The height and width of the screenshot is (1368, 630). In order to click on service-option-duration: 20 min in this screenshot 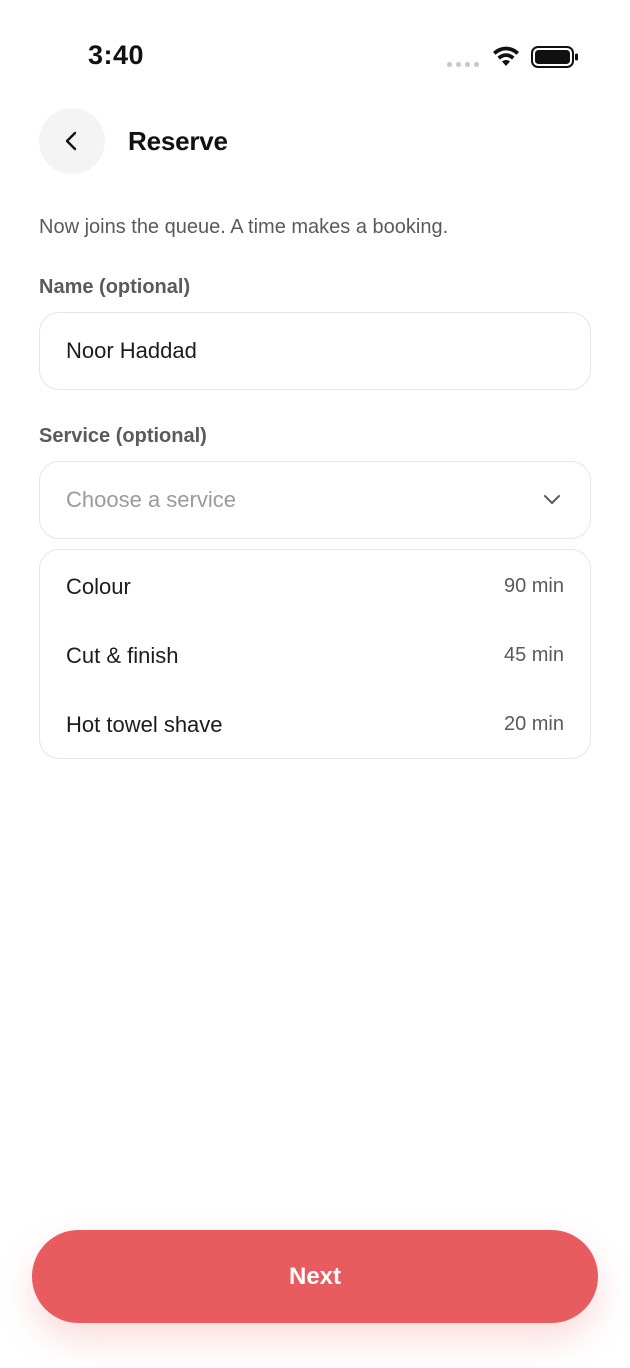, I will do `click(533, 724)`.